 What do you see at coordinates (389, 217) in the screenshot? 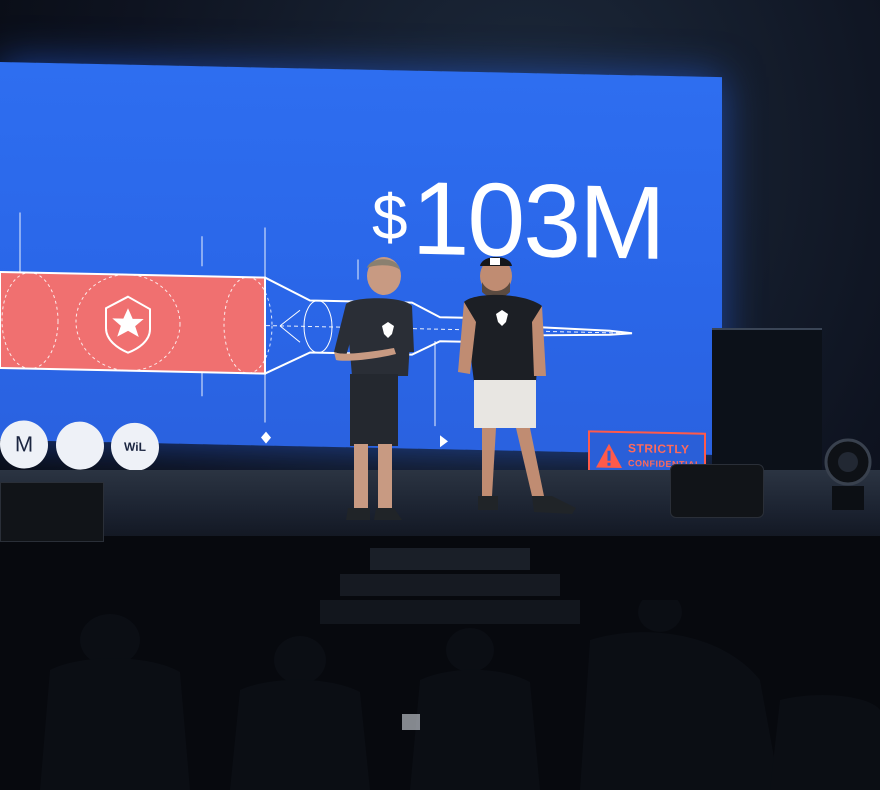
I see `currency-symbol: $` at bounding box center [389, 217].